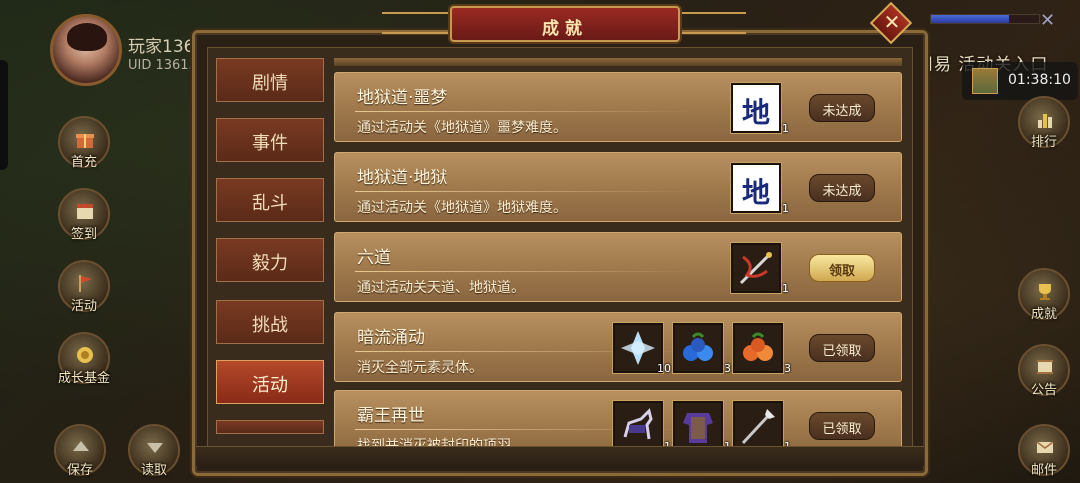  What do you see at coordinates (1044, 470) in the screenshot?
I see `mail-label: 邮件` at bounding box center [1044, 470].